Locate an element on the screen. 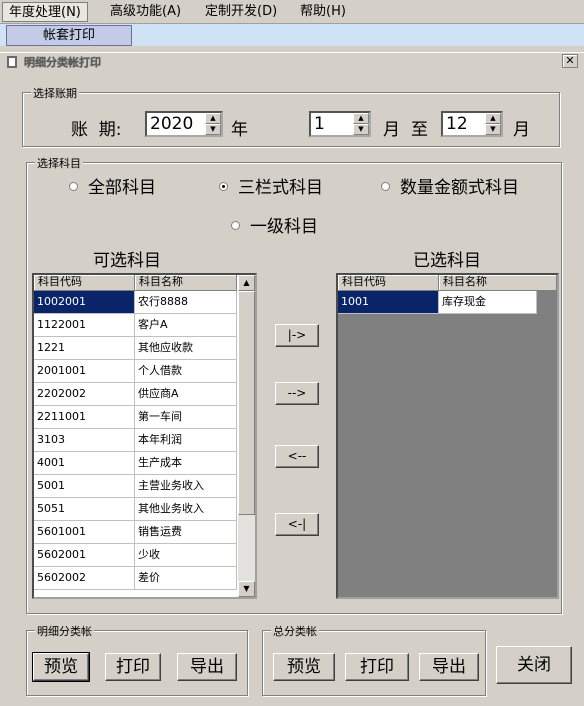 Image resolution: width=584 pixels, height=706 pixels. subject-code-cell: 5602001 is located at coordinates (84, 555).